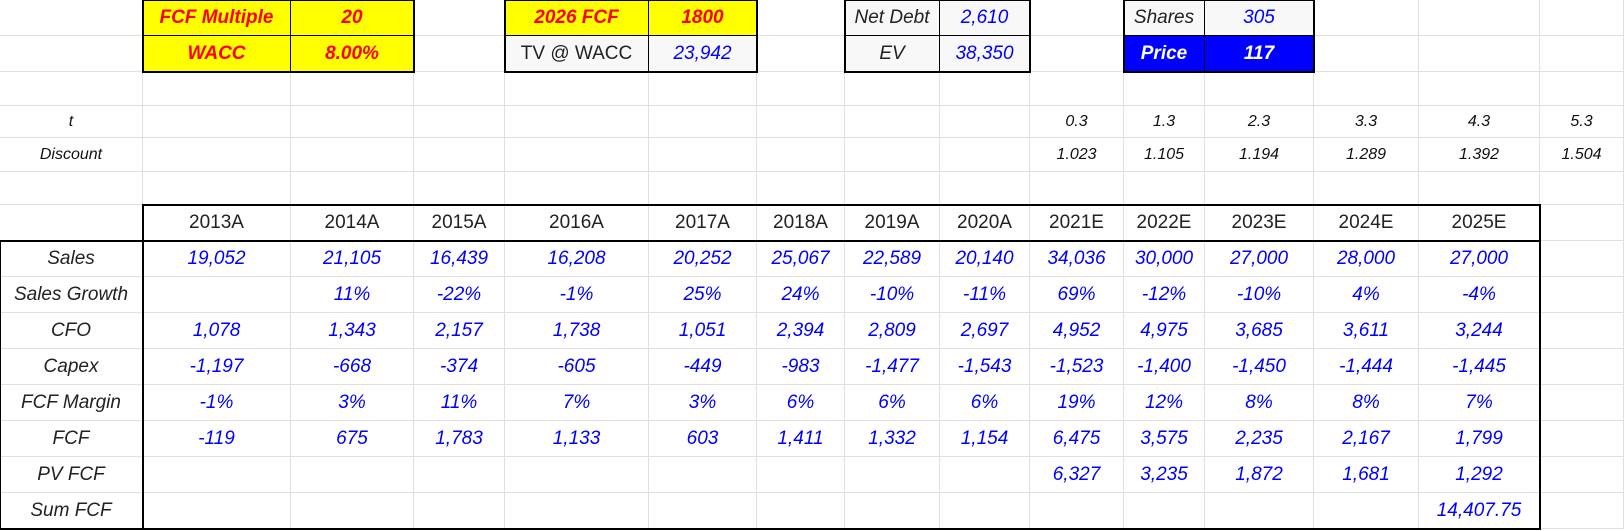 This screenshot has width=1624, height=531. What do you see at coordinates (1164, 439) in the screenshot?
I see `table-cell: 3,575` at bounding box center [1164, 439].